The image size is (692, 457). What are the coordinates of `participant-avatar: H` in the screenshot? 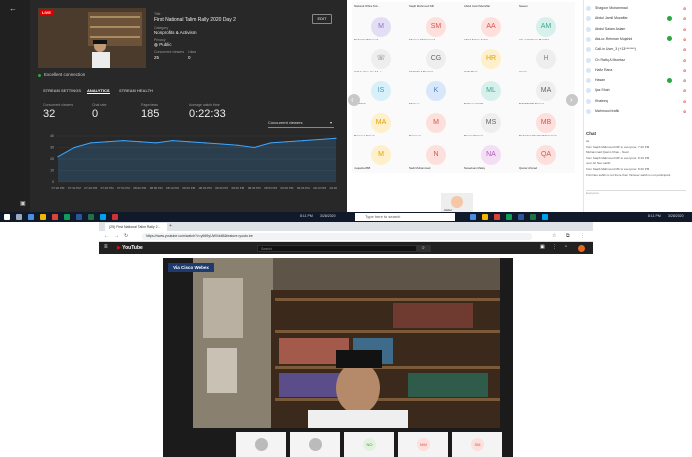 It's located at (546, 59).